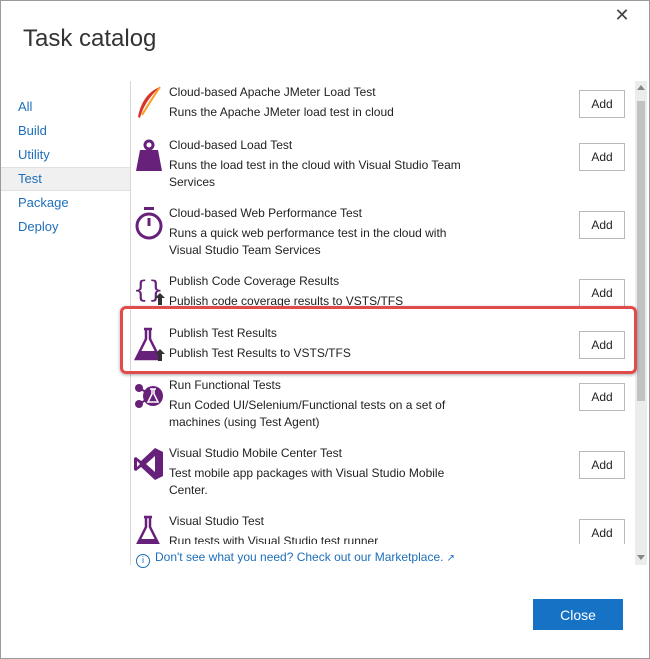 This screenshot has width=650, height=659. What do you see at coordinates (149, 224) in the screenshot?
I see `stopwatch-icon` at bounding box center [149, 224].